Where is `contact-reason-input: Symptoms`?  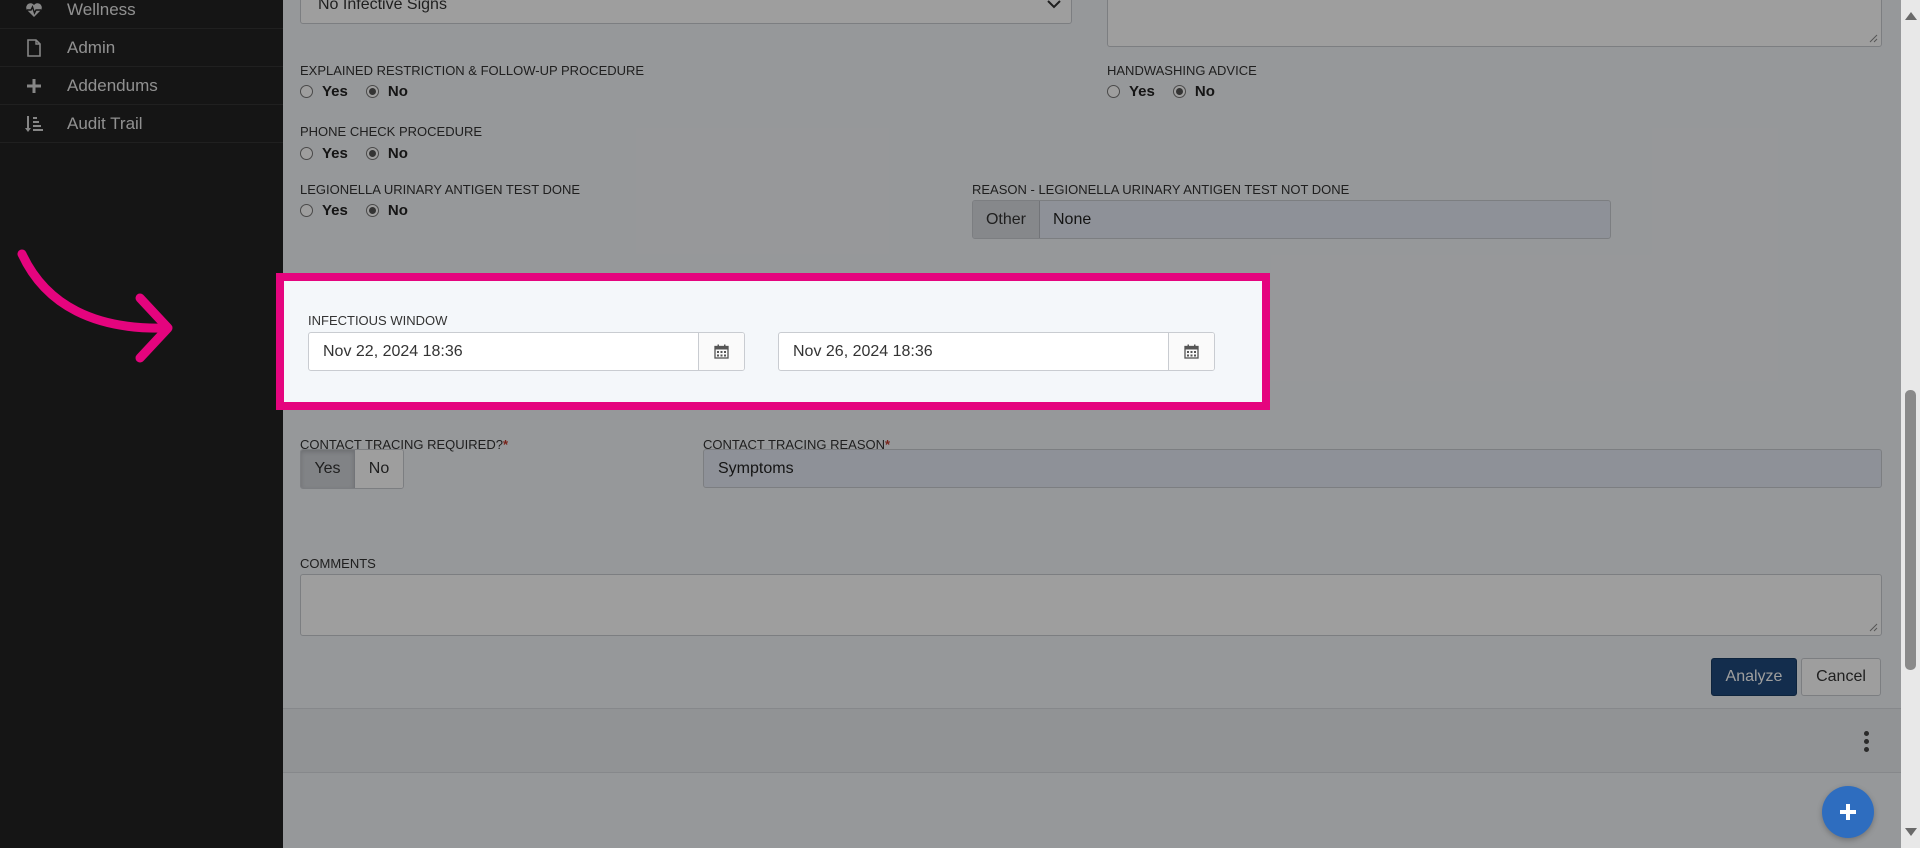
contact-reason-input: Symptoms is located at coordinates (1292, 468).